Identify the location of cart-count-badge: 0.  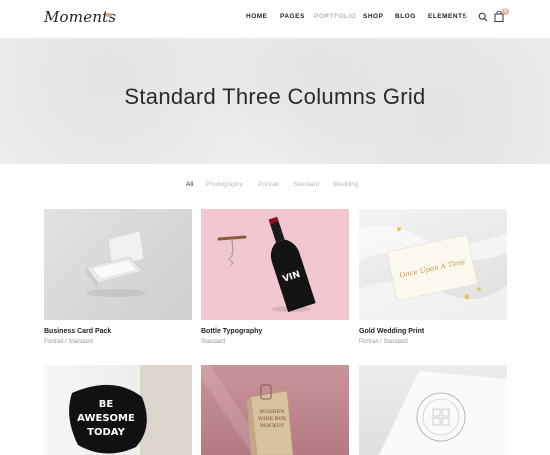
(505, 11).